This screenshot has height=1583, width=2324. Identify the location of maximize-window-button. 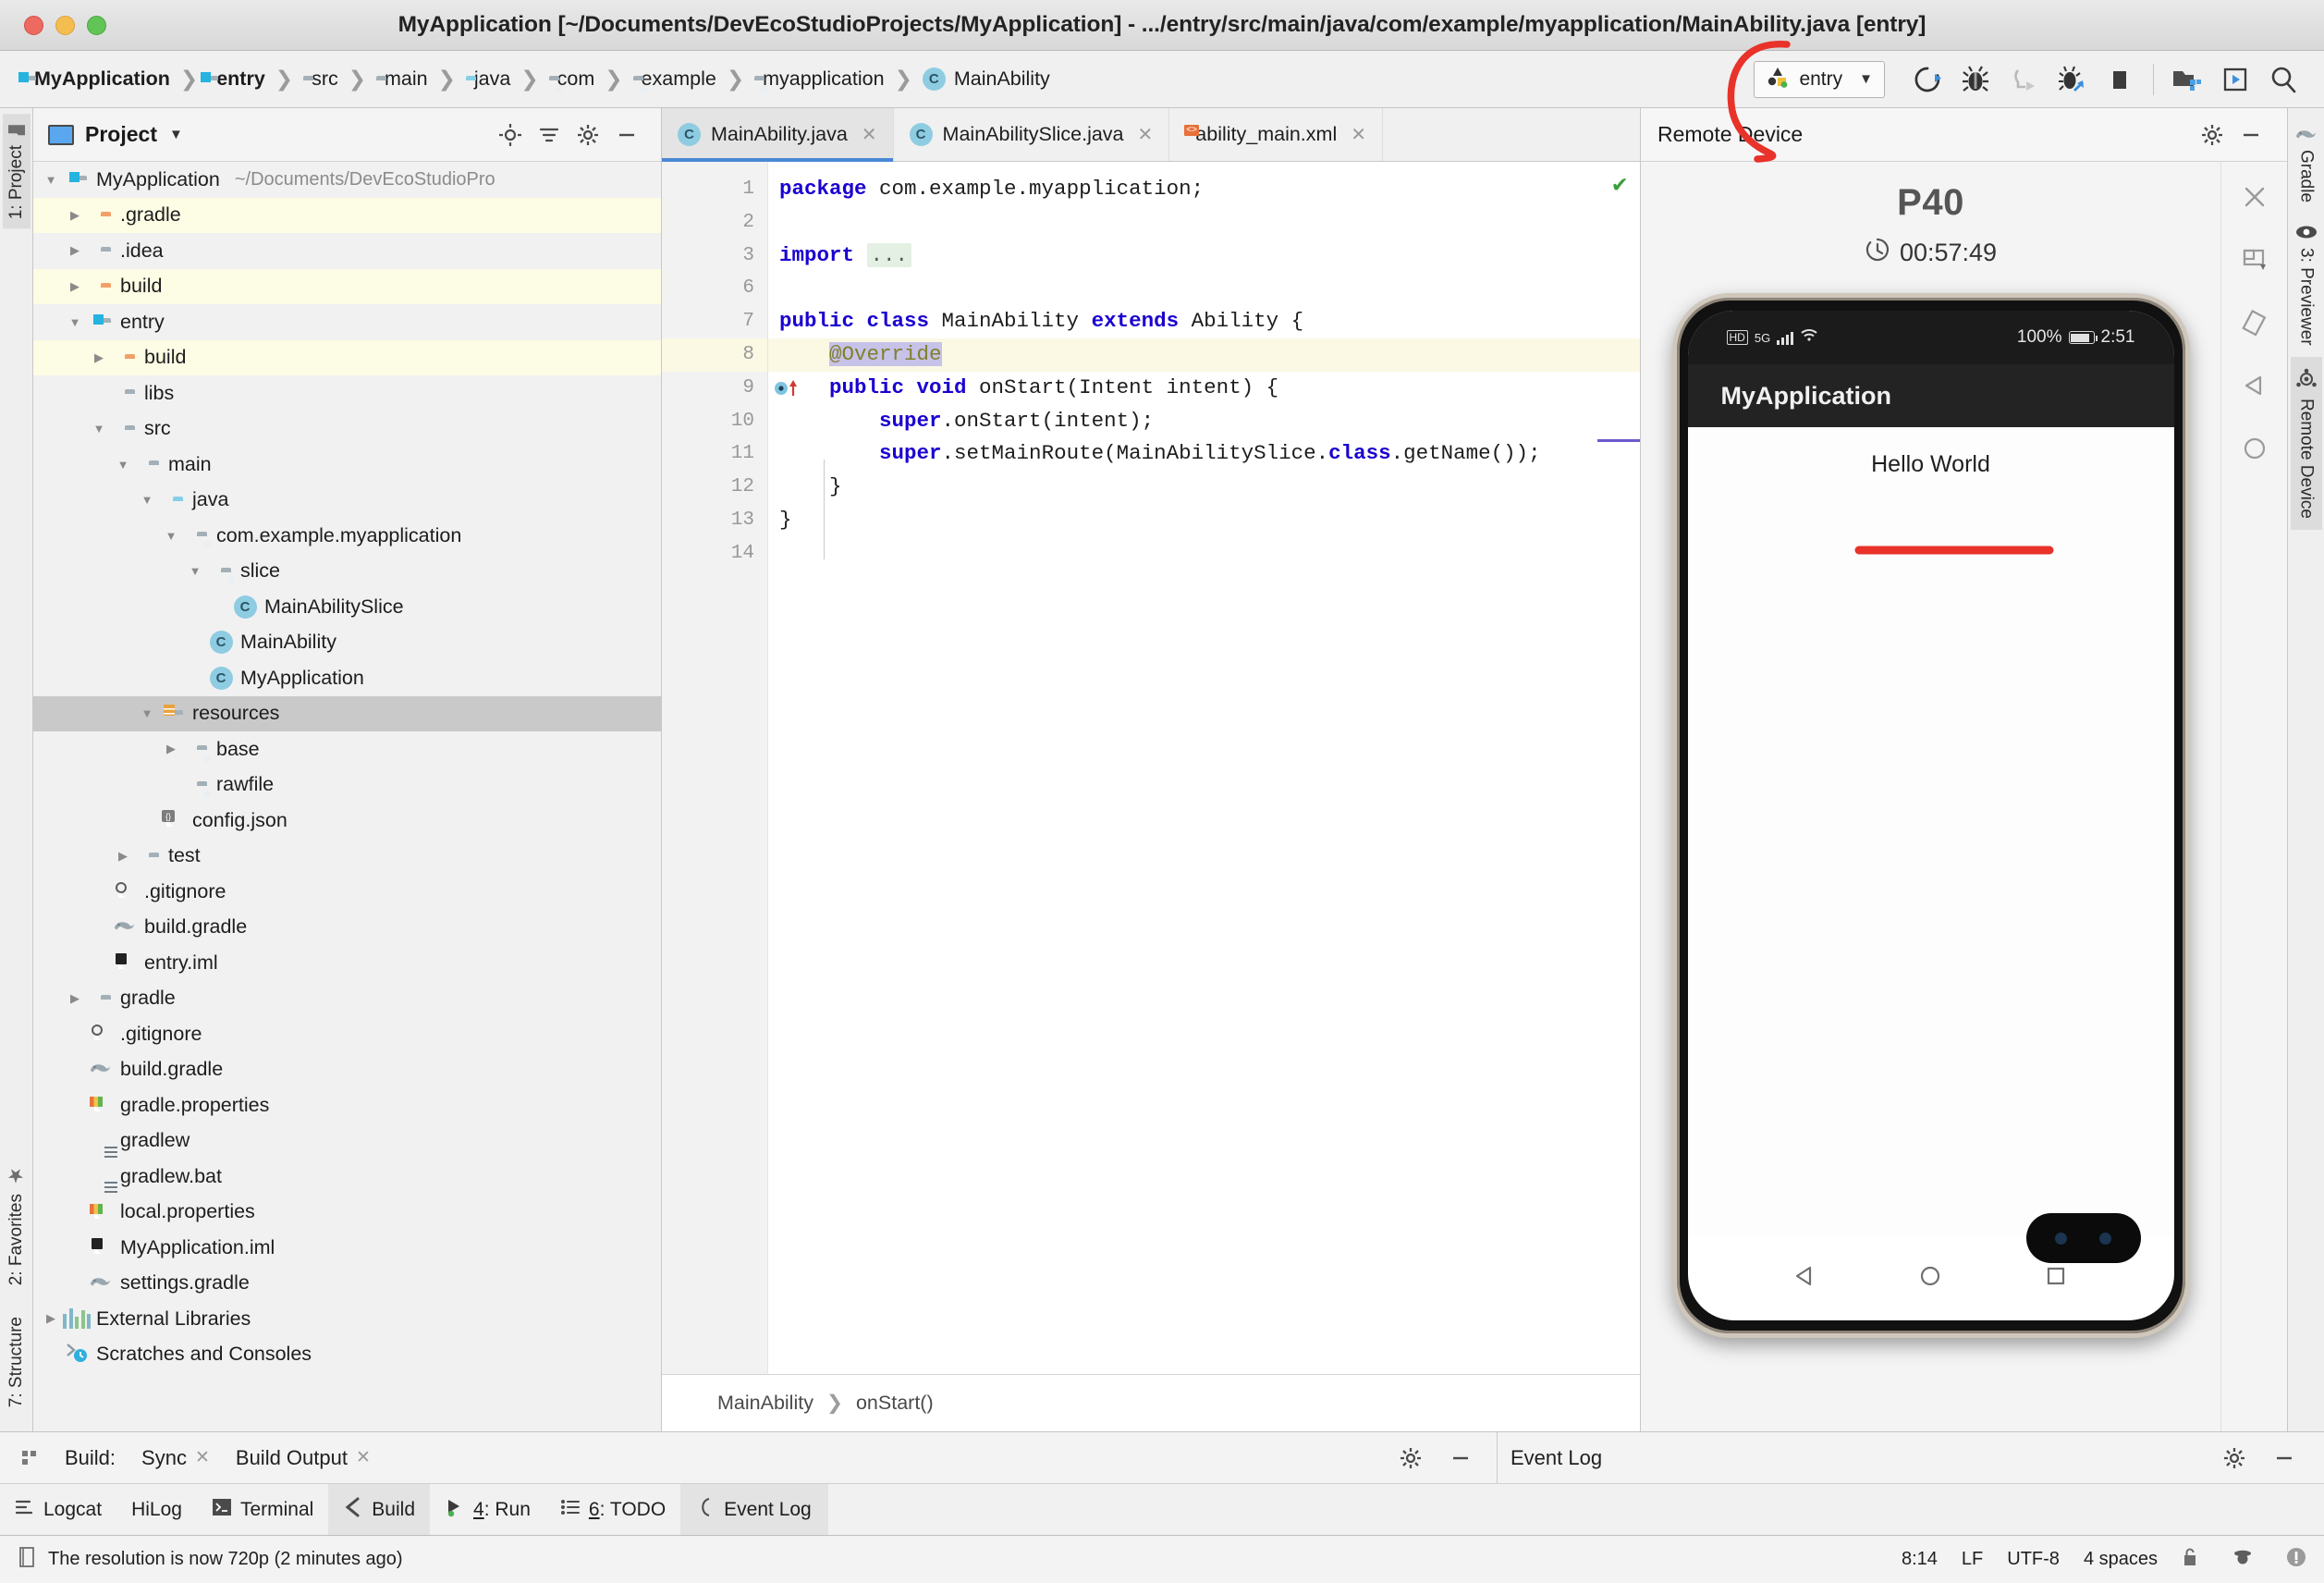
(96, 25).